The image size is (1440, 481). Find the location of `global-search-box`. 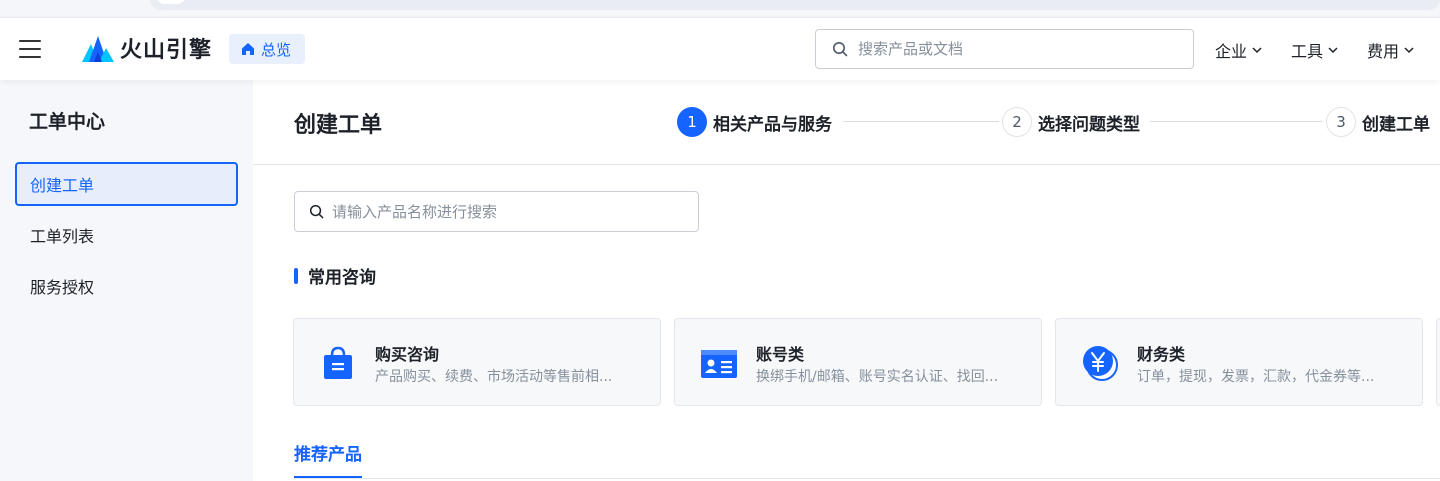

global-search-box is located at coordinates (1004, 49).